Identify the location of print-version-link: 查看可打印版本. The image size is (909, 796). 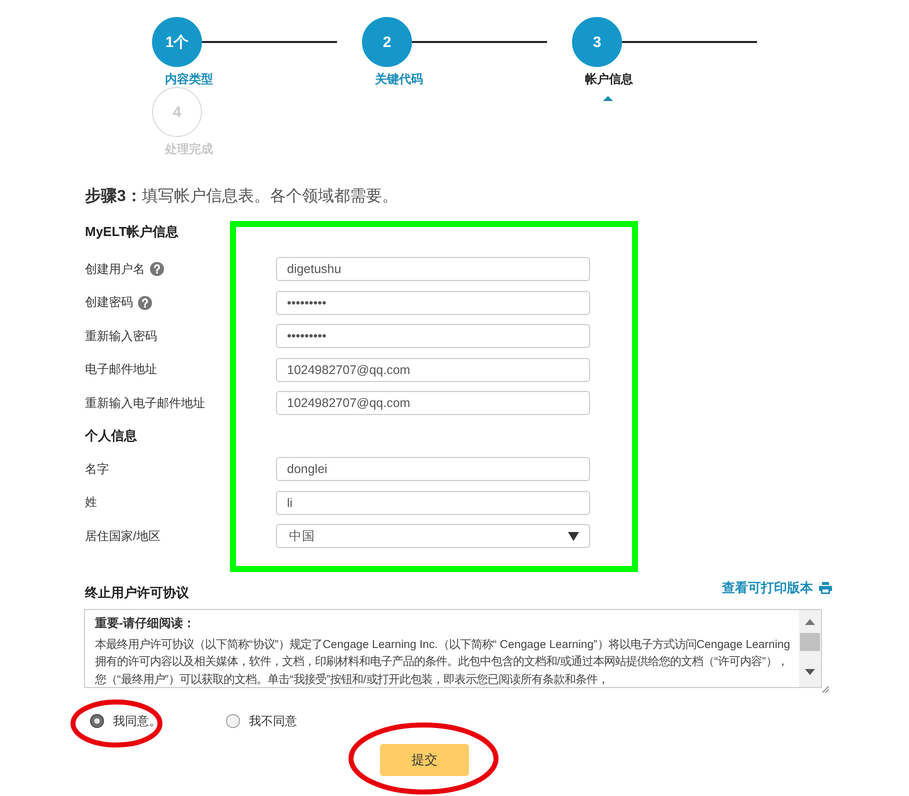
(777, 588).